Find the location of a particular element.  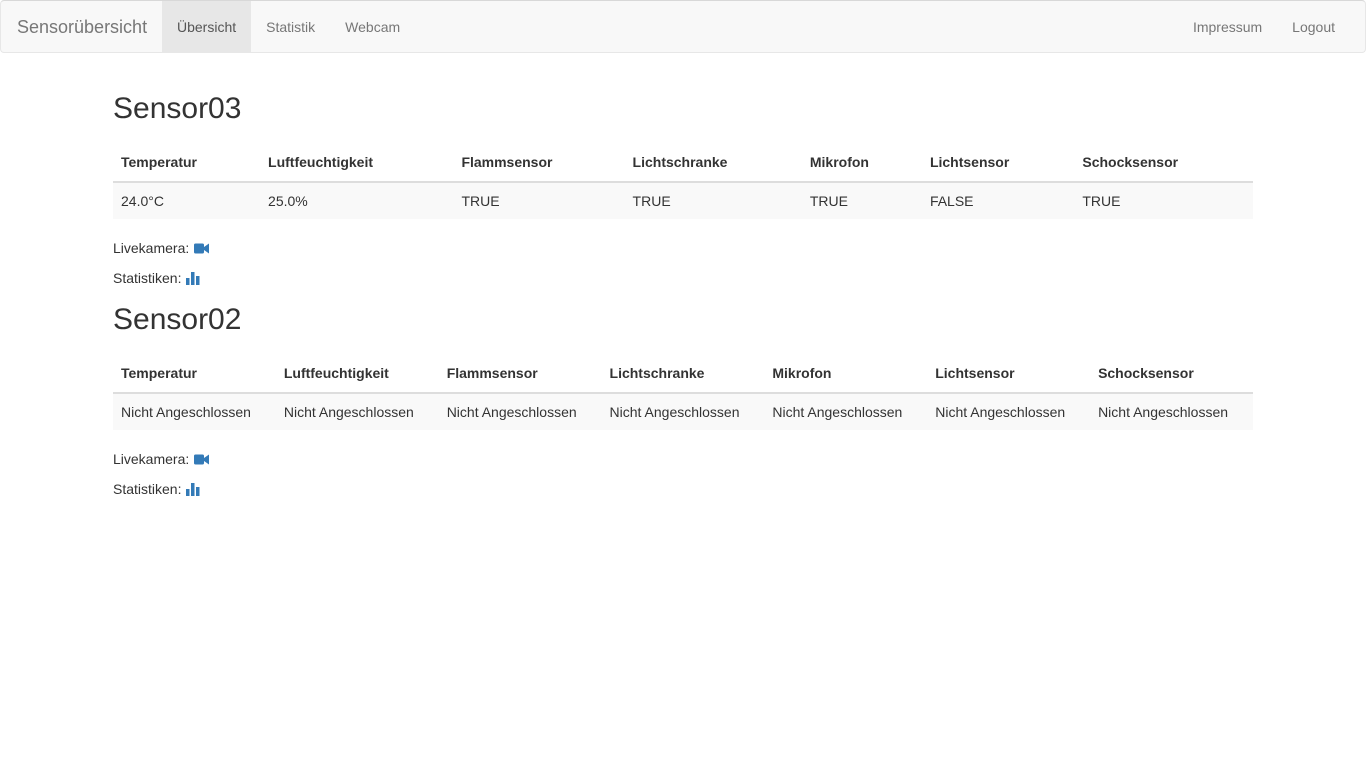

cell-flammsensor: Nicht Angeschlossen is located at coordinates (520, 411).